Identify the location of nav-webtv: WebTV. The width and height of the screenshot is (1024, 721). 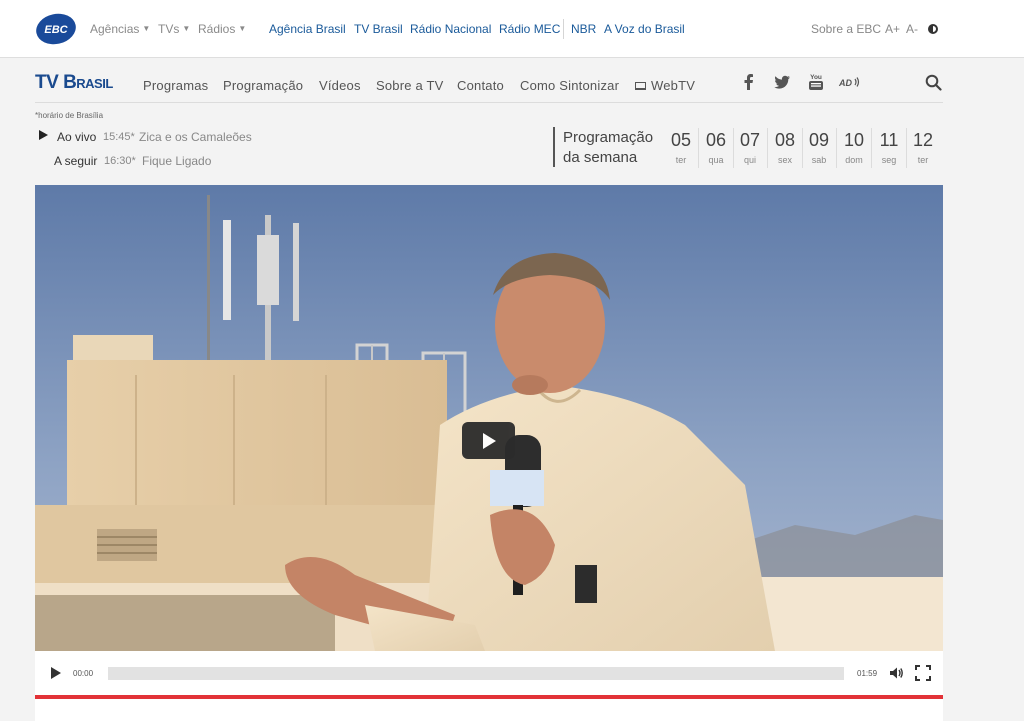
(673, 85).